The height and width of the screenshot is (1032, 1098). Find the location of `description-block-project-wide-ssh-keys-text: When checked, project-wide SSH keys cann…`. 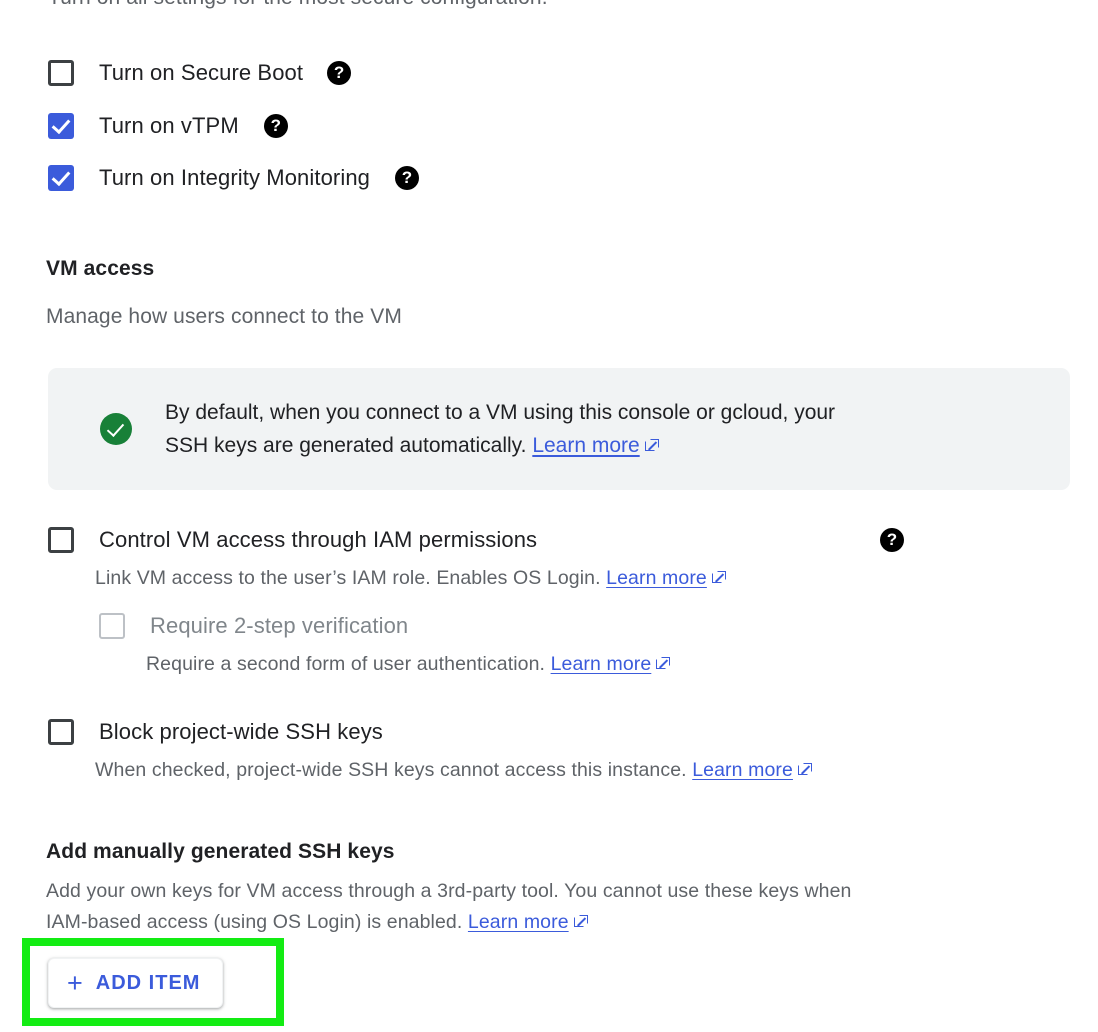

description-block-project-wide-ssh-keys-text: When checked, project-wide SSH keys cann… is located at coordinates (391, 770).